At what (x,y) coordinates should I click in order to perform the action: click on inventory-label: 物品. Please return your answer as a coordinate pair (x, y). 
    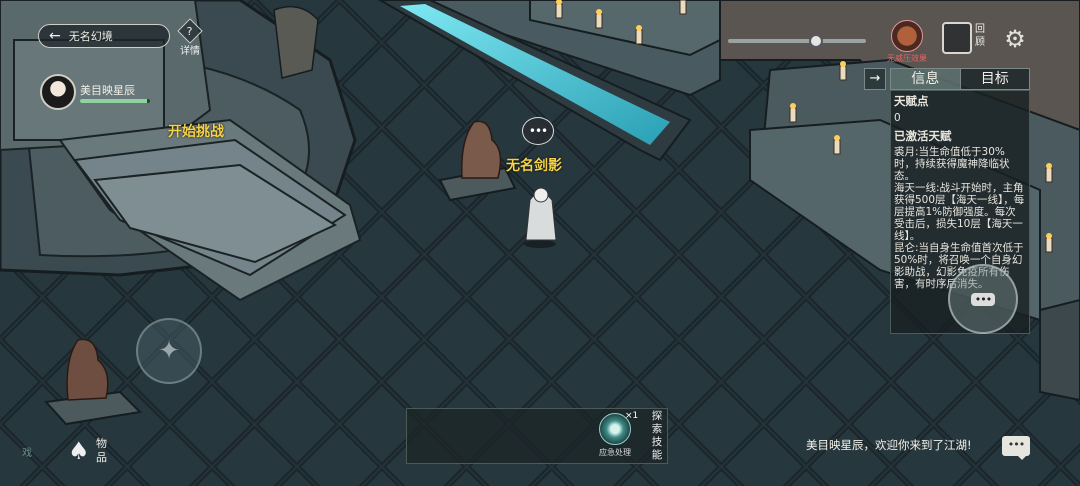
    Looking at the image, I should click on (101, 450).